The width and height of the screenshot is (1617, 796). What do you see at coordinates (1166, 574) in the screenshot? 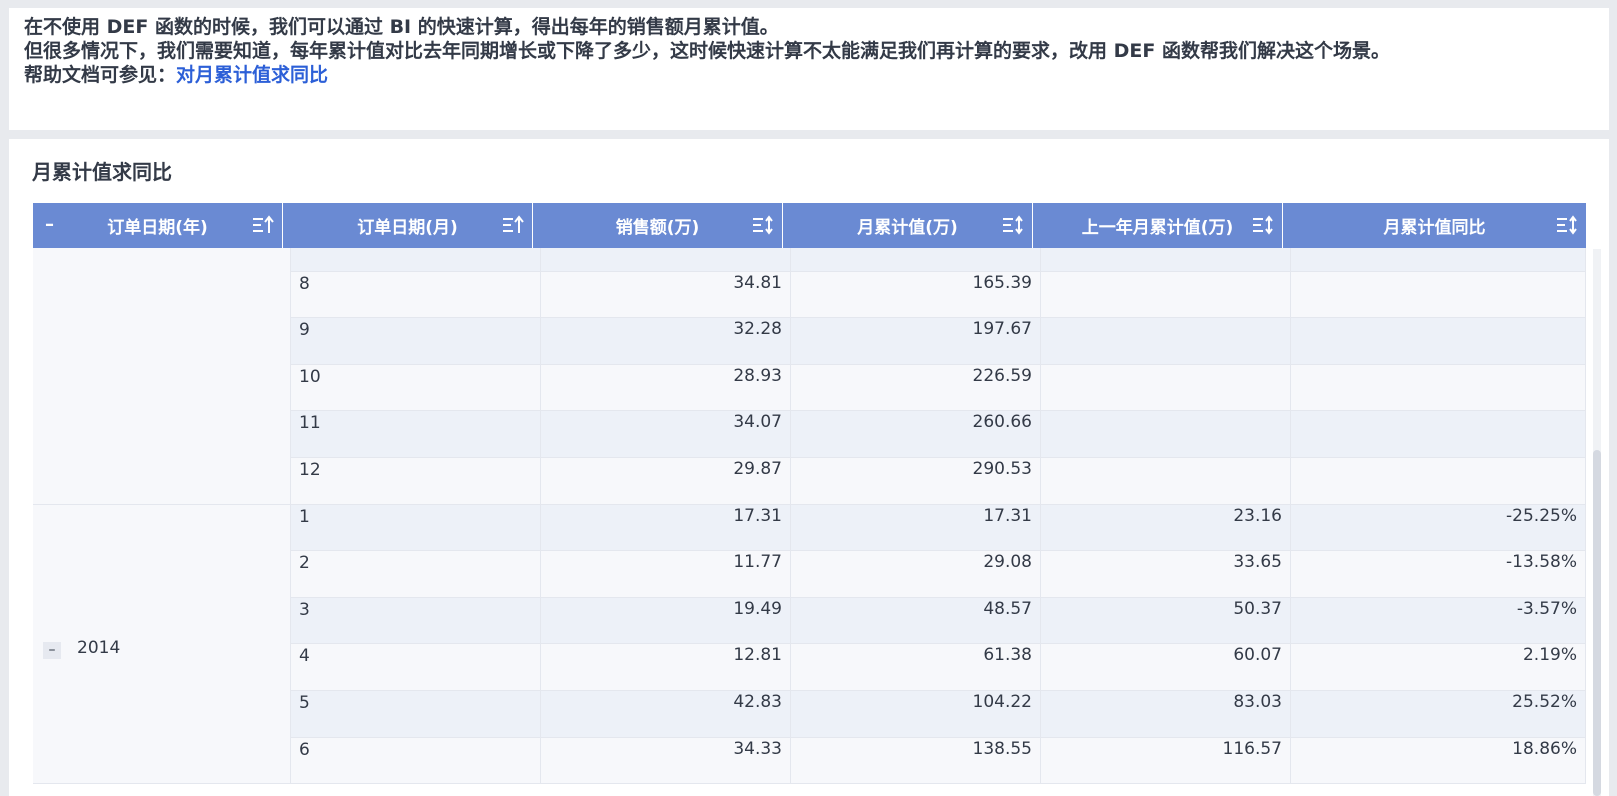
I see `prev-year-cumulative-cell: 33.65` at bounding box center [1166, 574].